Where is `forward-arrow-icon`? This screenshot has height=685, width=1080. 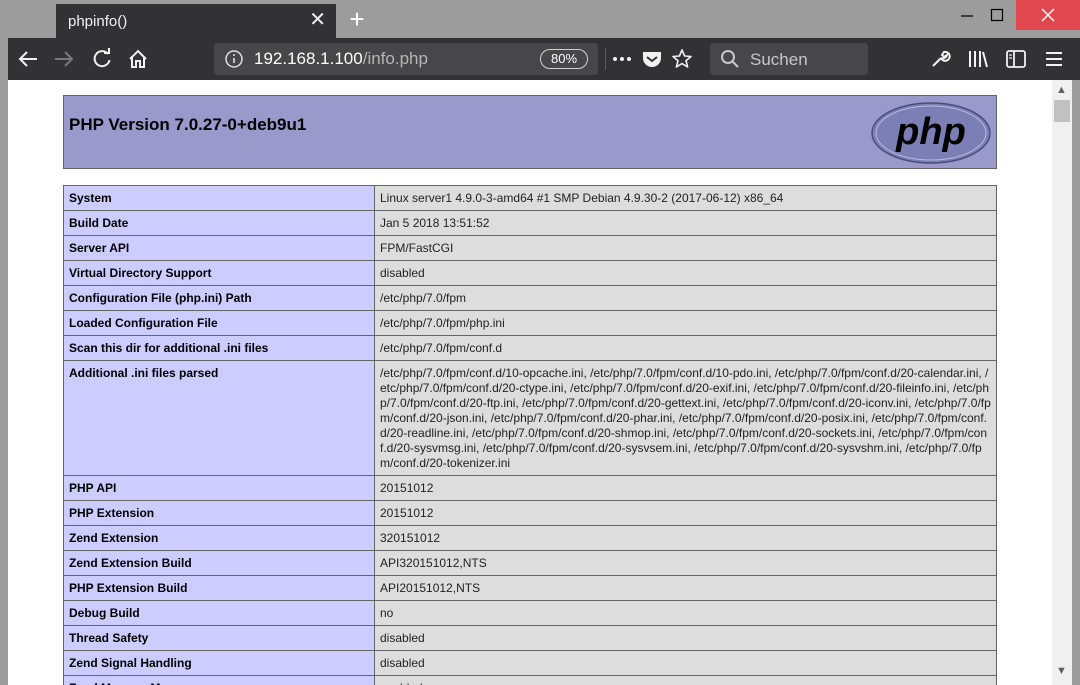 forward-arrow-icon is located at coordinates (64, 59).